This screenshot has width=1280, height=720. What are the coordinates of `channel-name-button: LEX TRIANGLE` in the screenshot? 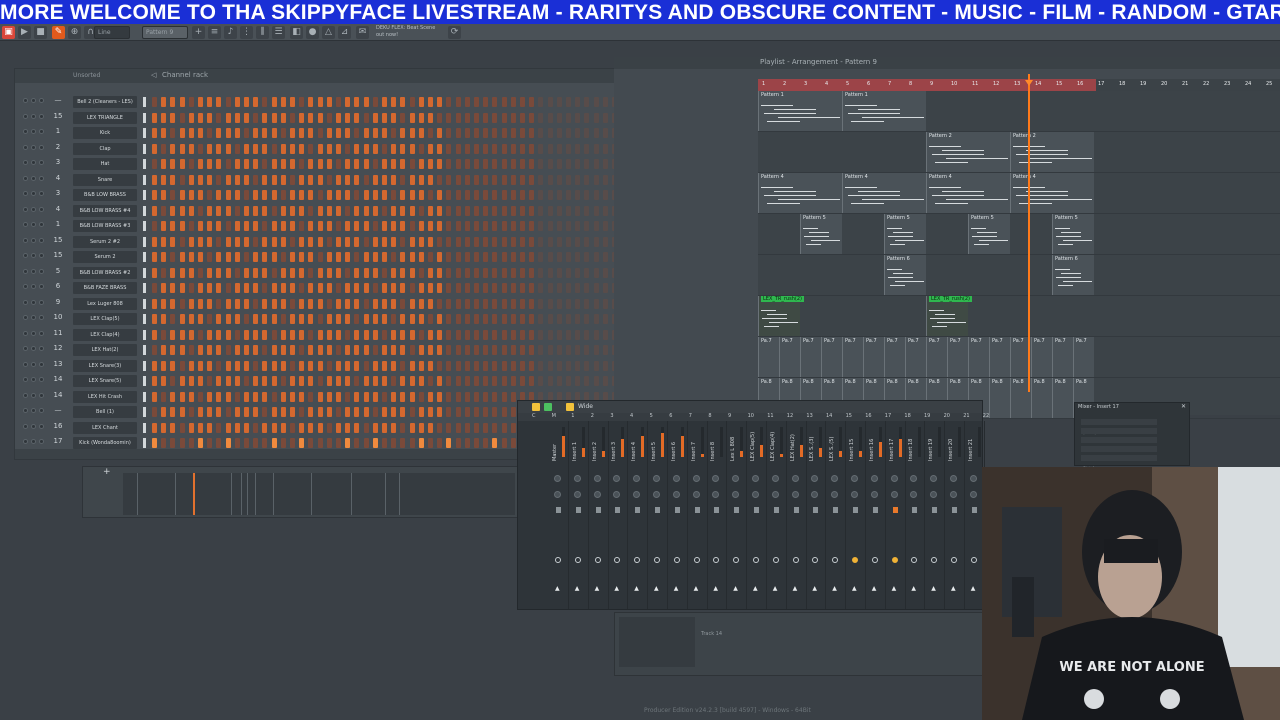 It's located at (105, 117).